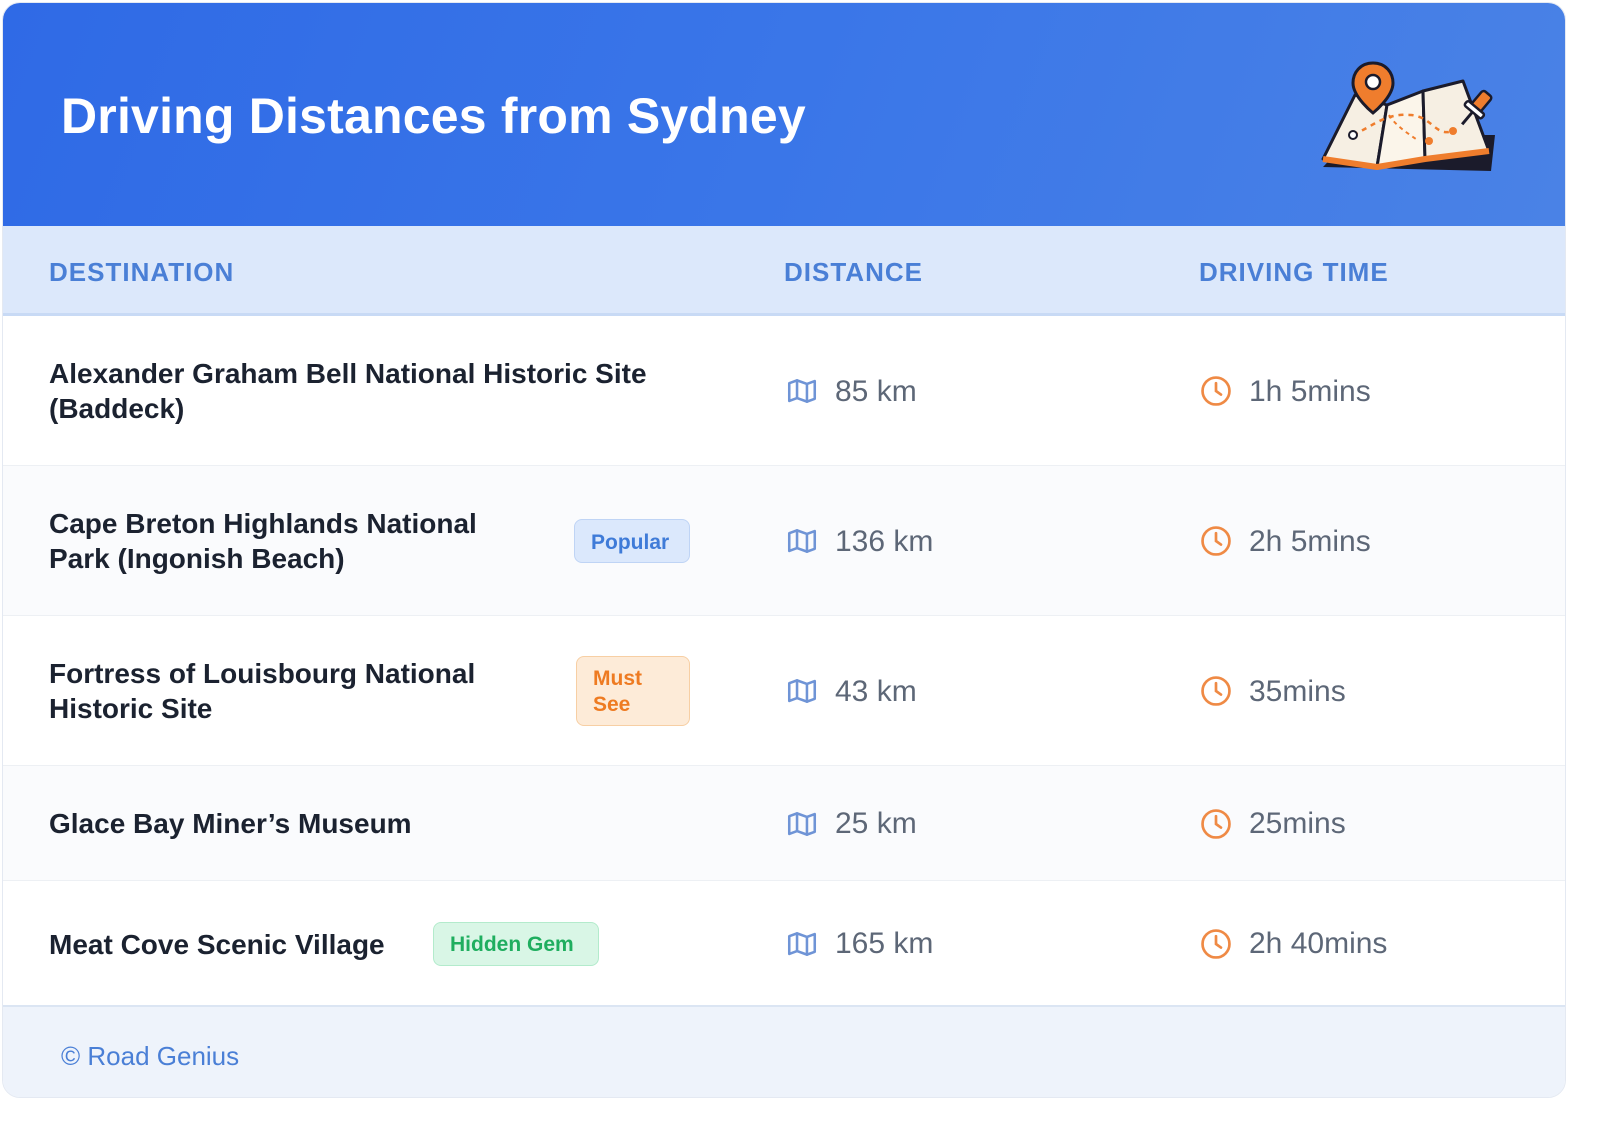  What do you see at coordinates (262, 673) in the screenshot?
I see `destination-line: Fortress of Louisbourg National` at bounding box center [262, 673].